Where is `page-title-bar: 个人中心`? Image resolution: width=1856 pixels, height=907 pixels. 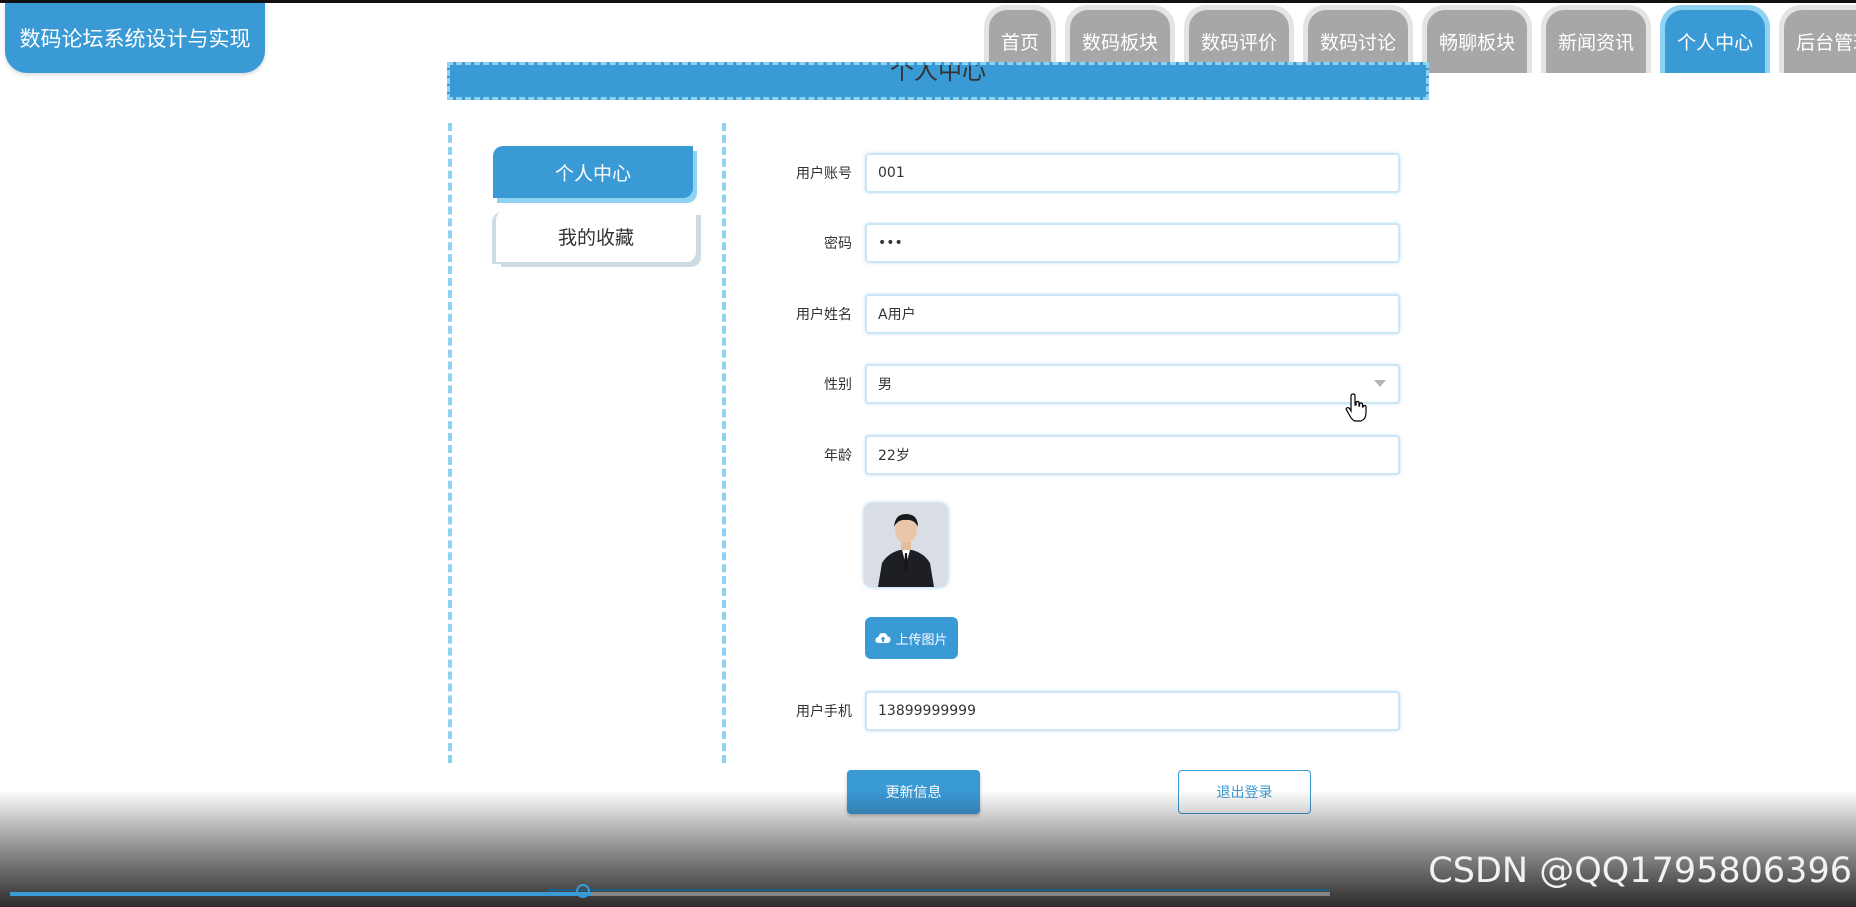 page-title-bar: 个人中心 is located at coordinates (938, 81).